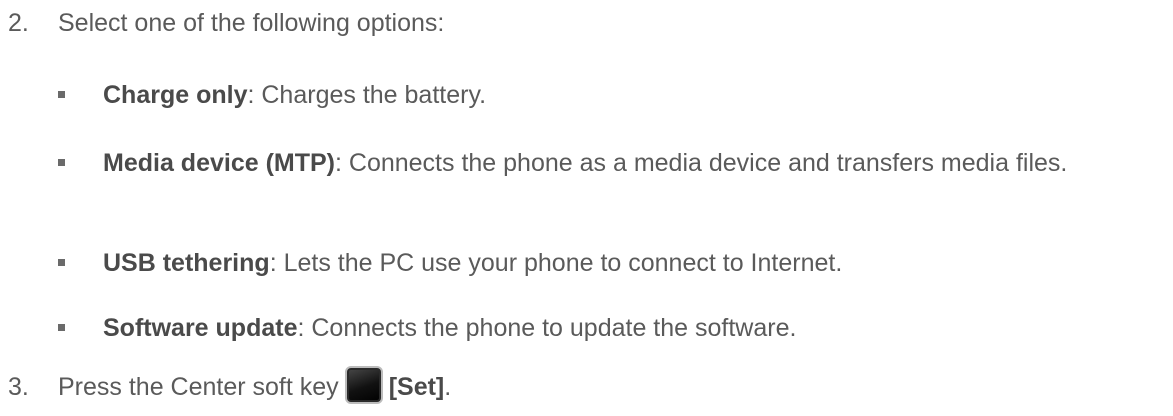 Image resolution: width=1173 pixels, height=416 pixels. What do you see at coordinates (186, 263) in the screenshot?
I see `option-term: USB tethering` at bounding box center [186, 263].